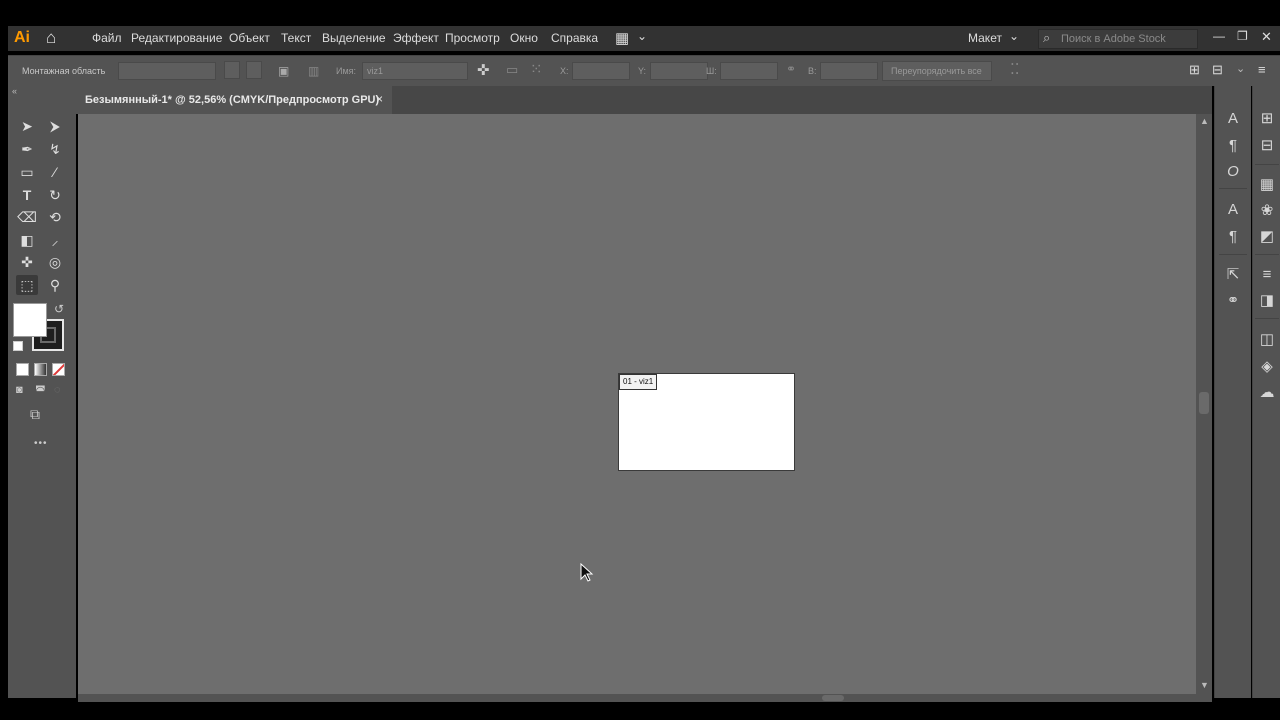 This screenshot has height=720, width=1280. Describe the element at coordinates (27, 149) in the screenshot. I see `pen-tool-icon: ✒` at that location.